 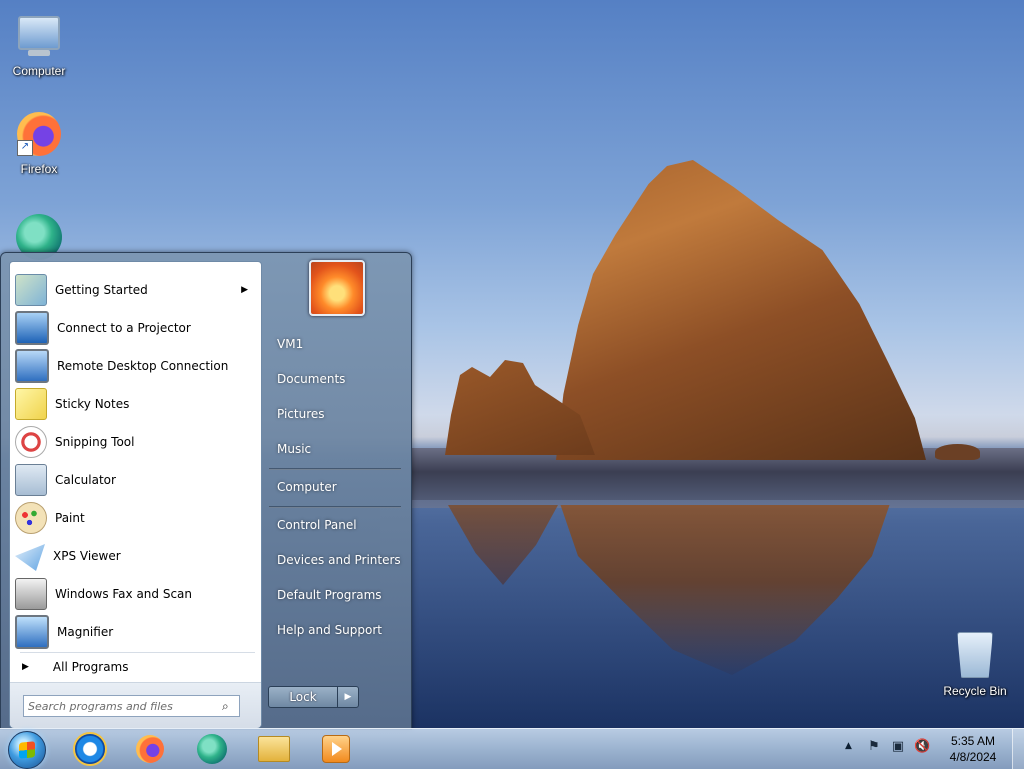 What do you see at coordinates (32, 632) in the screenshot?
I see `magnifier-icon` at bounding box center [32, 632].